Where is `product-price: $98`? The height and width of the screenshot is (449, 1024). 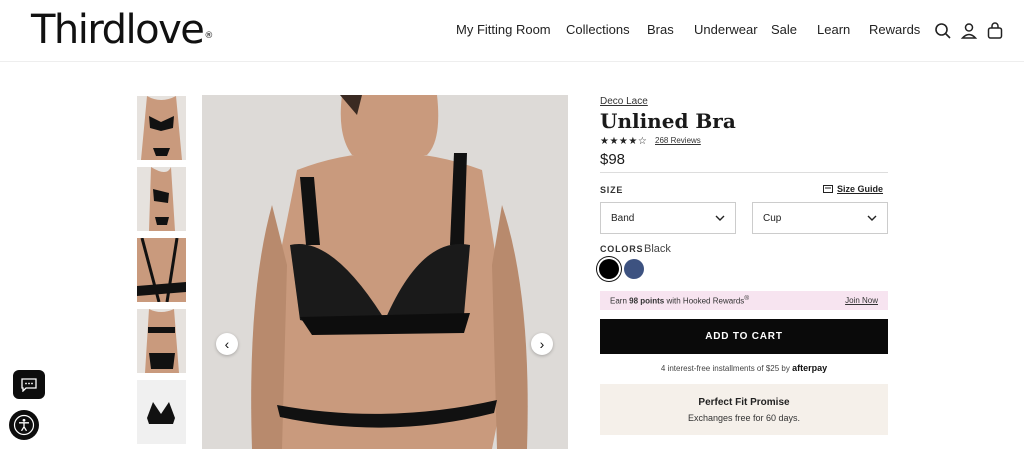
product-price: $98 is located at coordinates (613, 159).